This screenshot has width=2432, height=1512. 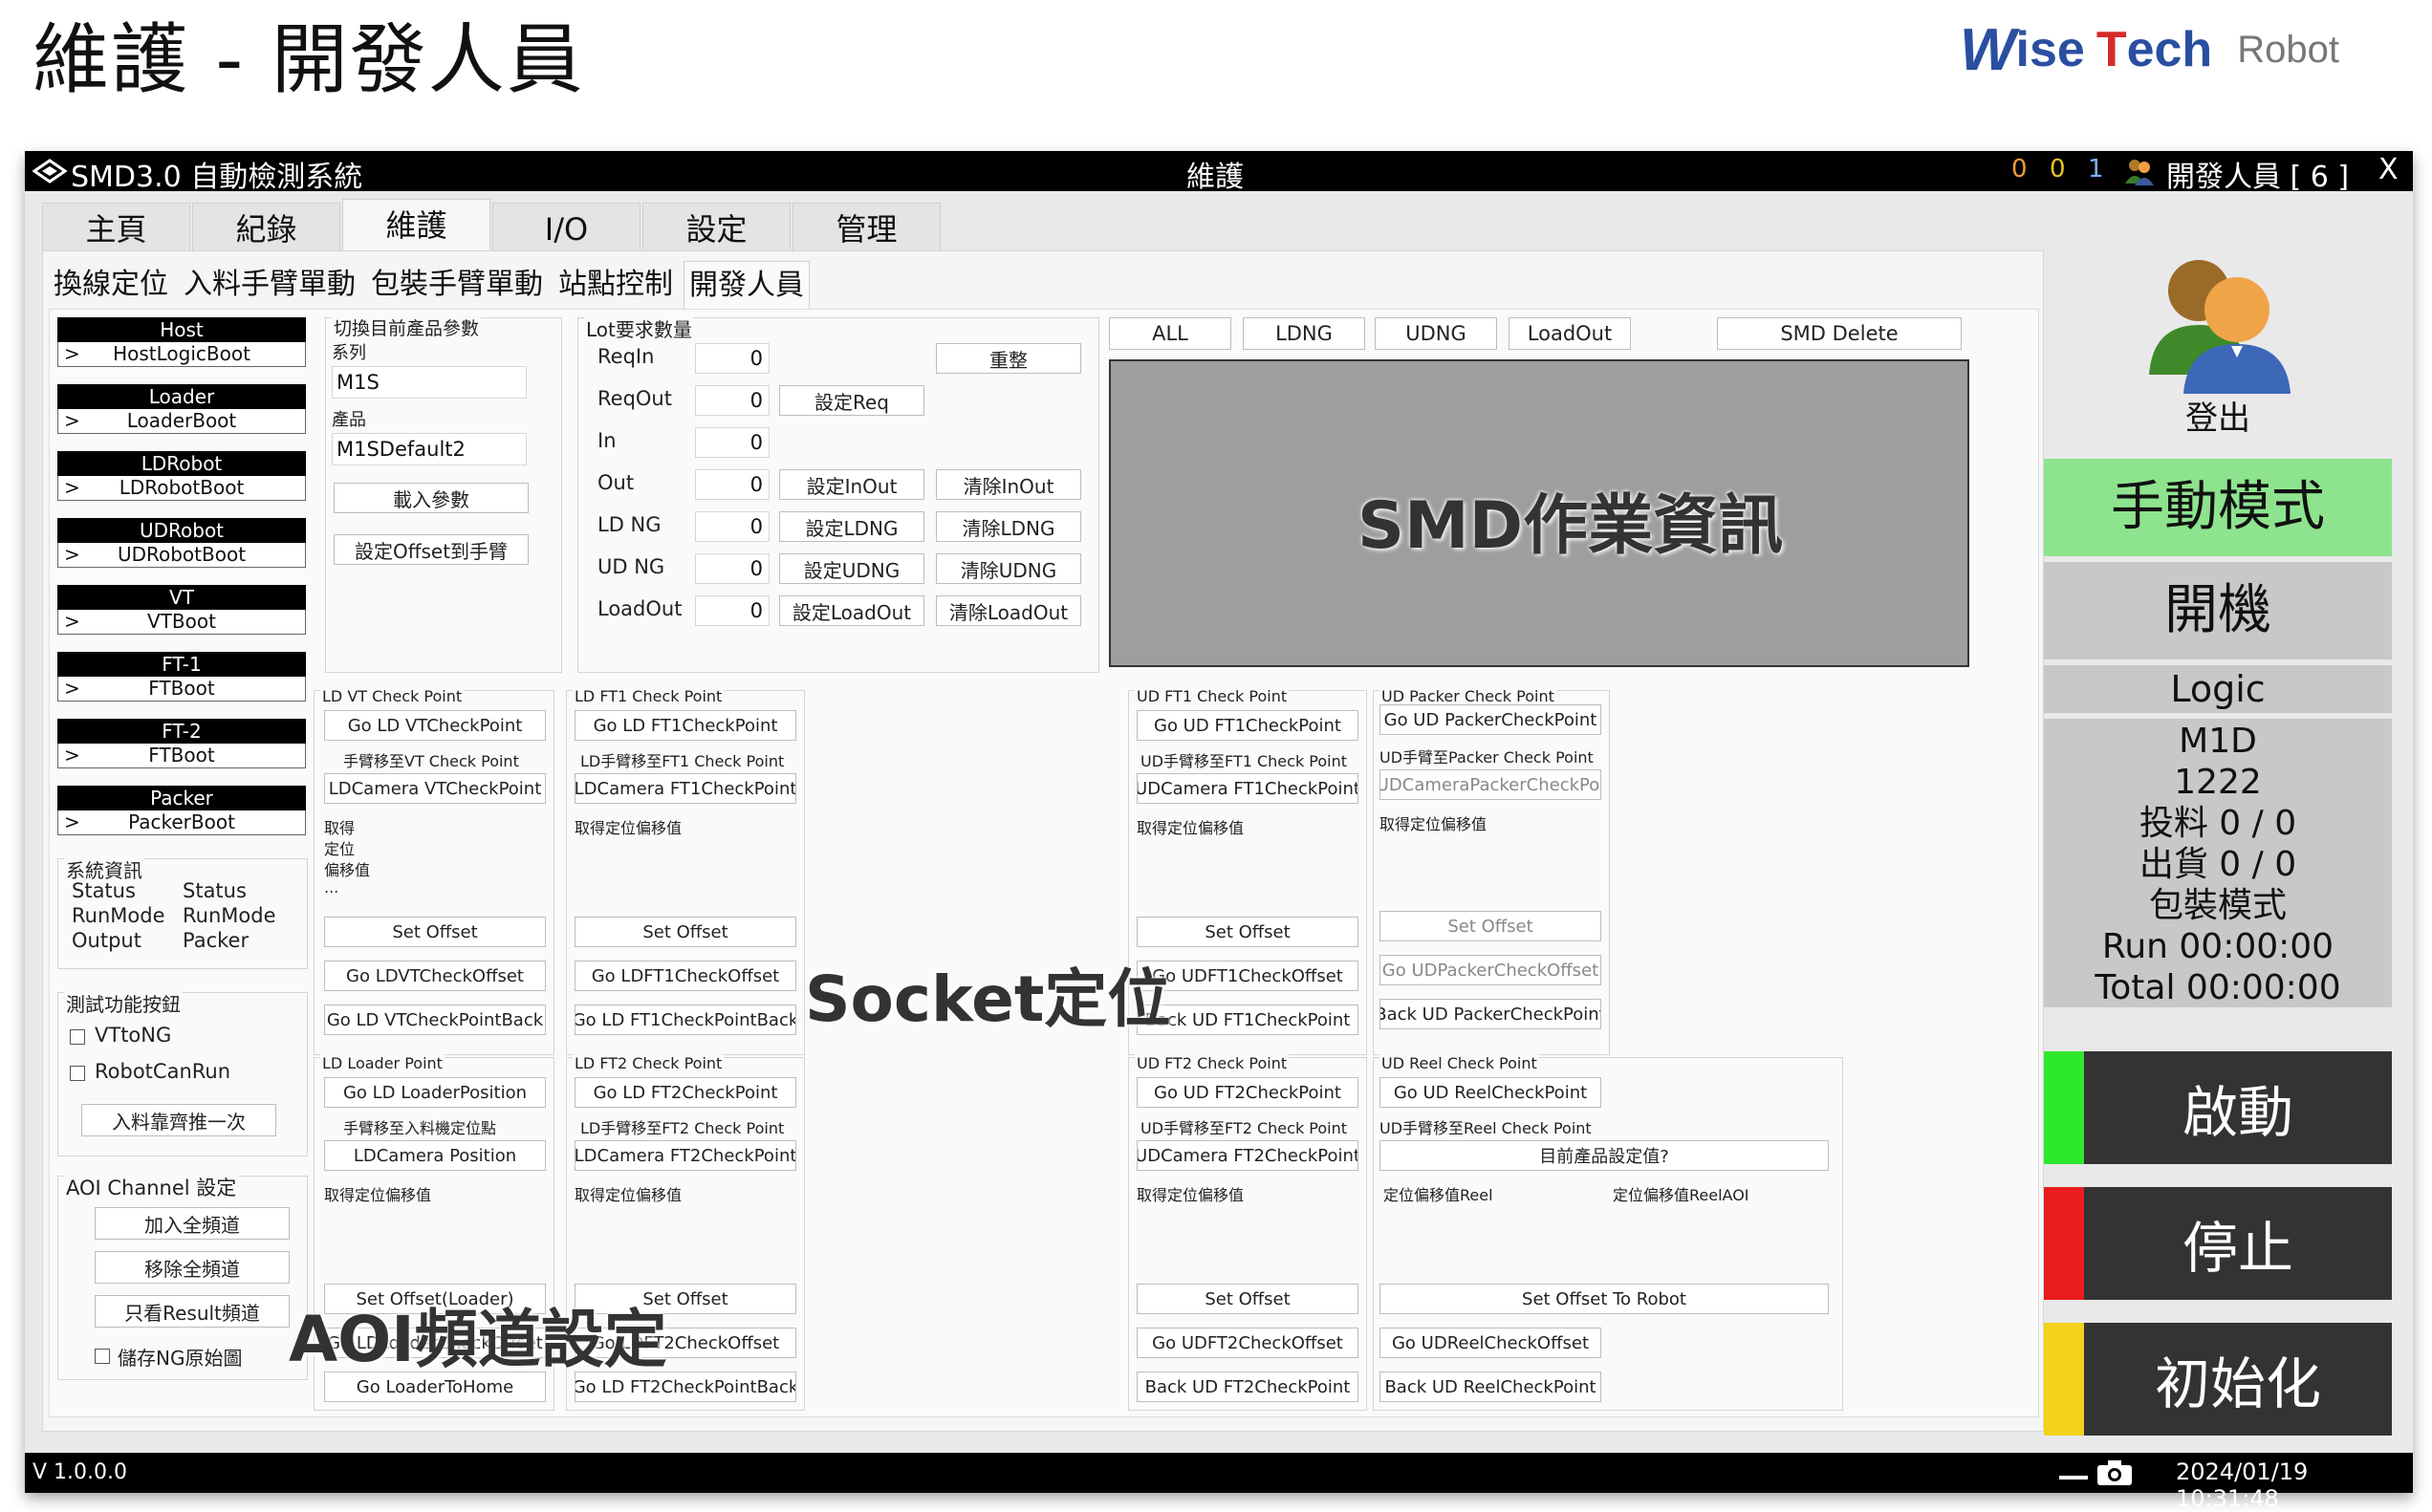 What do you see at coordinates (1247, 1343) in the screenshot?
I see `go-udft2-check-offset-button: Go UDFT2CheckOffset` at bounding box center [1247, 1343].